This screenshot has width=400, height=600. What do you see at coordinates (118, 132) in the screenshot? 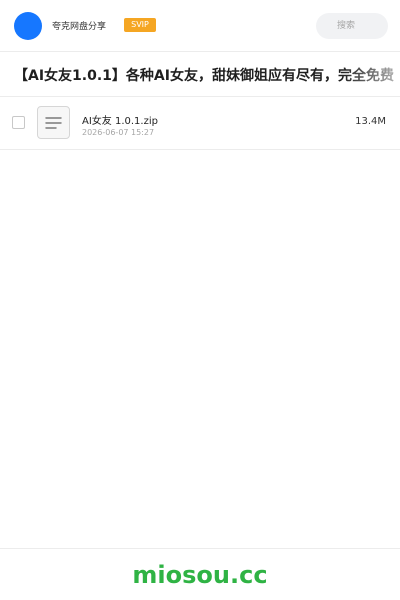
I see `file-date: 2026-06-07 15:27` at bounding box center [118, 132].